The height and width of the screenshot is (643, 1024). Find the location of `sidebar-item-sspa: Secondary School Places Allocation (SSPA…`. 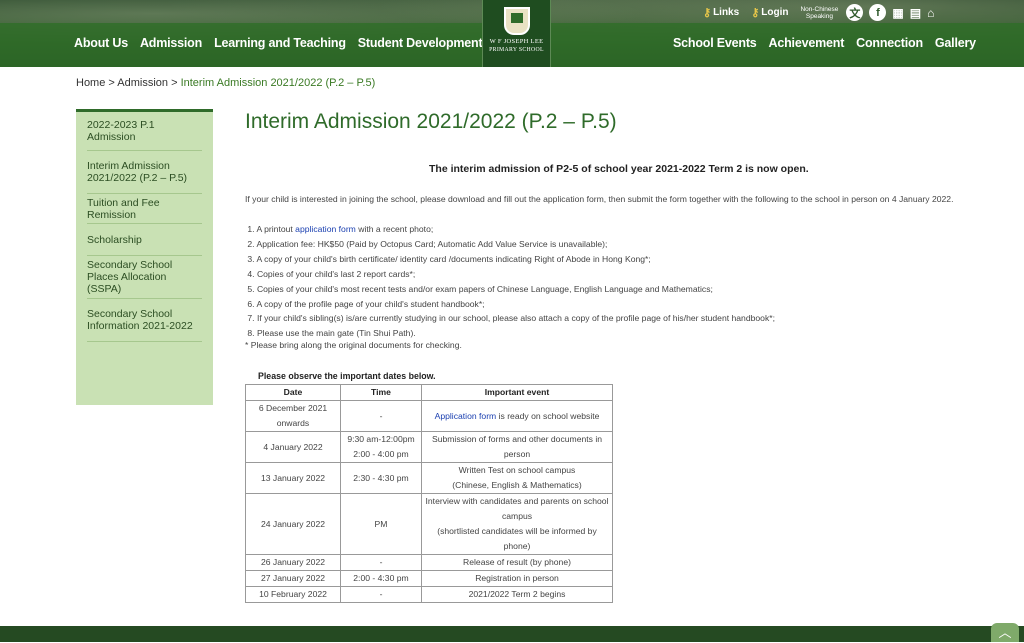

sidebar-item-sspa: Secondary School Places Allocation (SSPA… is located at coordinates (144, 277).